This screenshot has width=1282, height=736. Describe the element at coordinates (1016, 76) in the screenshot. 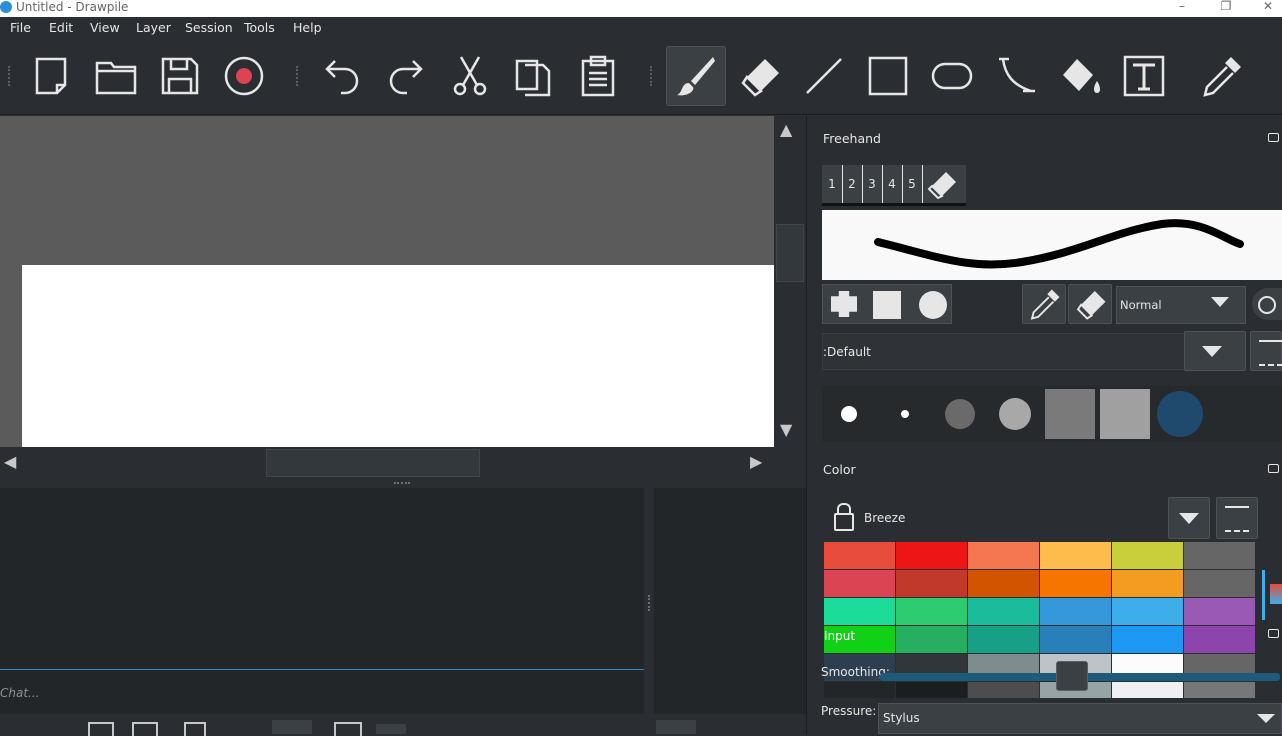

I see `bezier-tool-button` at that location.